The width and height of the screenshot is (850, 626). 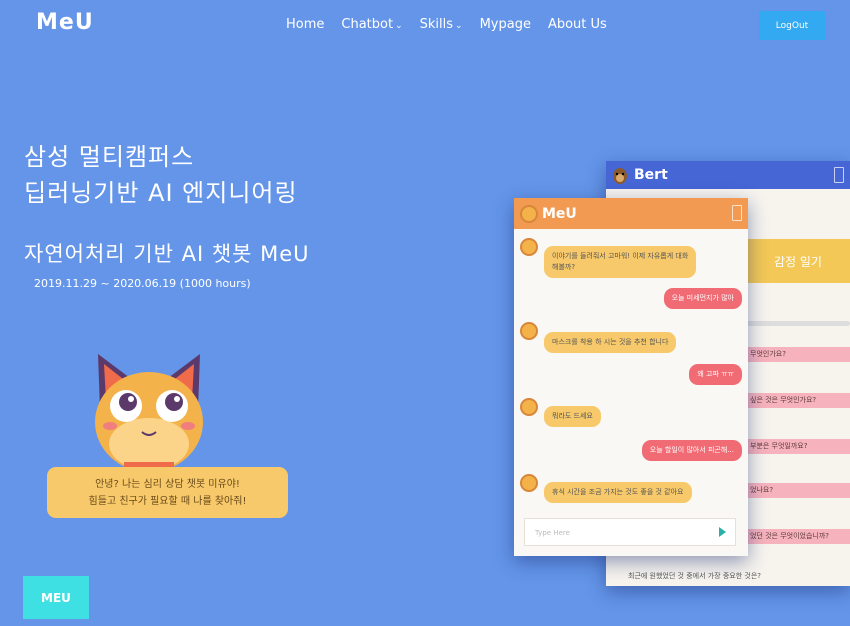 What do you see at coordinates (722, 532) in the screenshot?
I see `send-icon` at bounding box center [722, 532].